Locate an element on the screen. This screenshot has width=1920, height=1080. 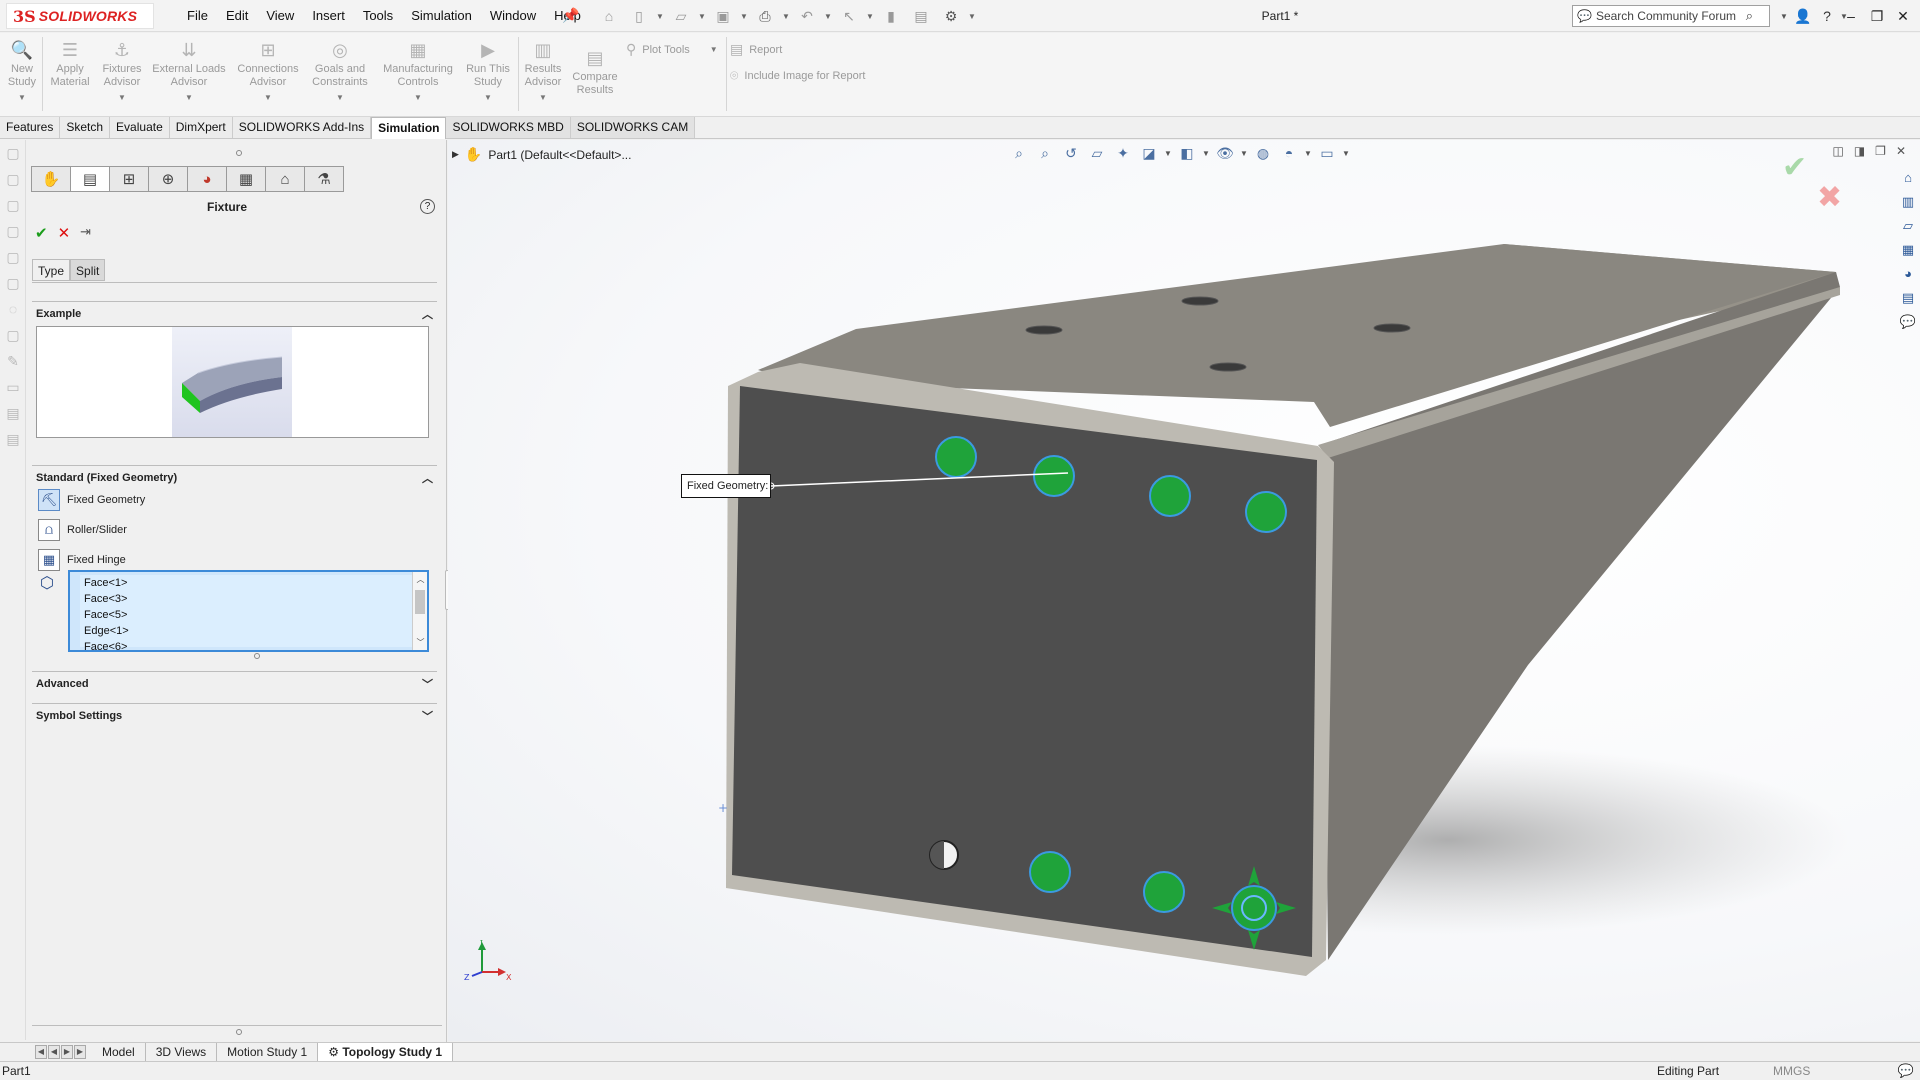
minimize-icon: – is located at coordinates (1851, 16).